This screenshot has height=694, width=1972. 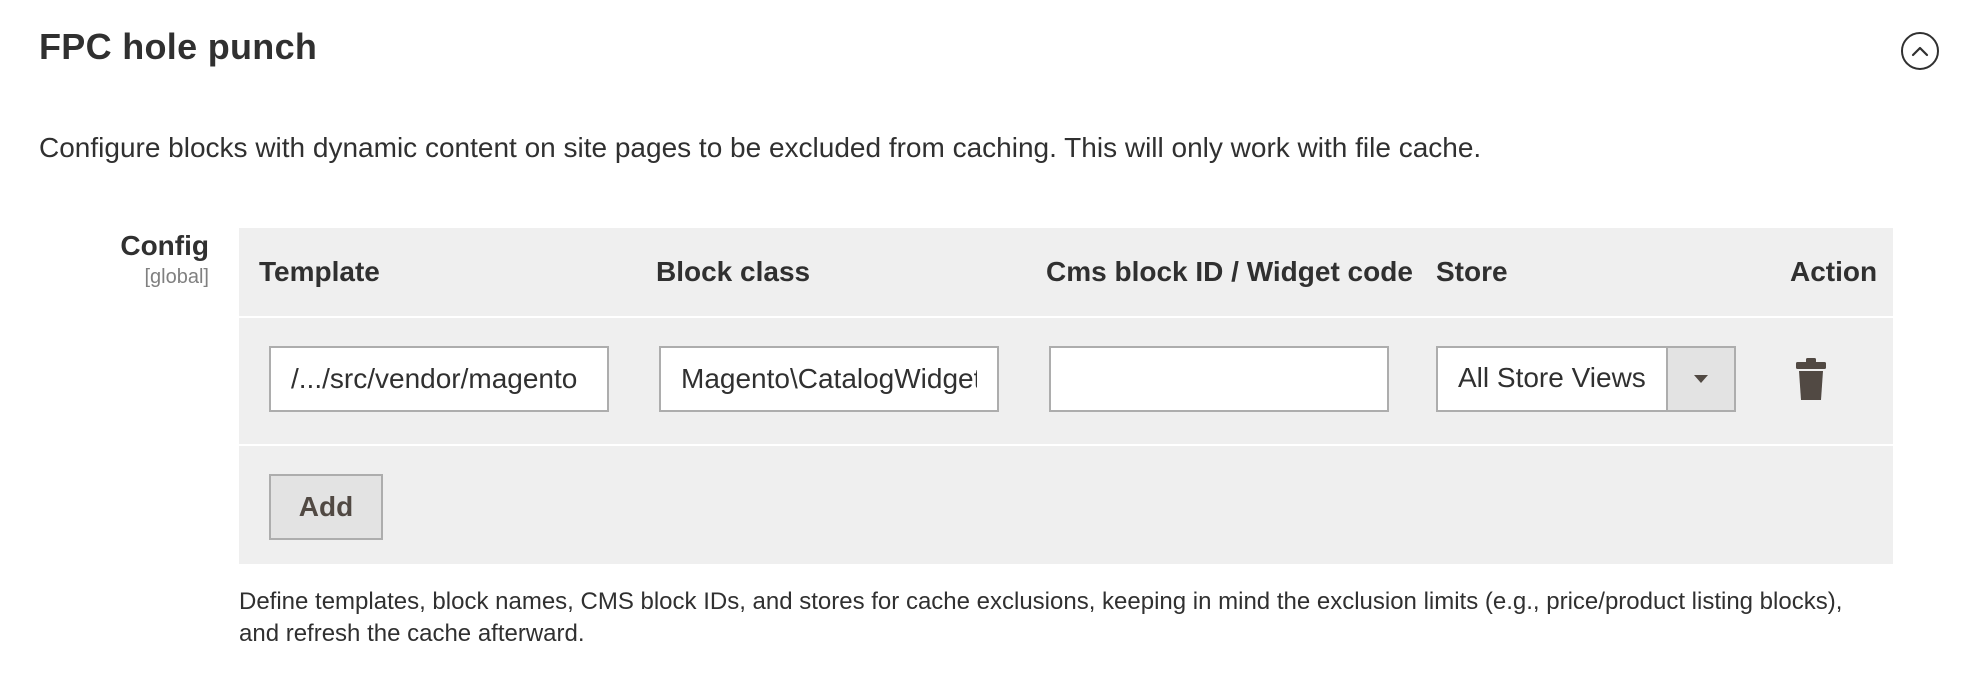 I want to click on section-title: FPC hole punch, so click(x=178, y=46).